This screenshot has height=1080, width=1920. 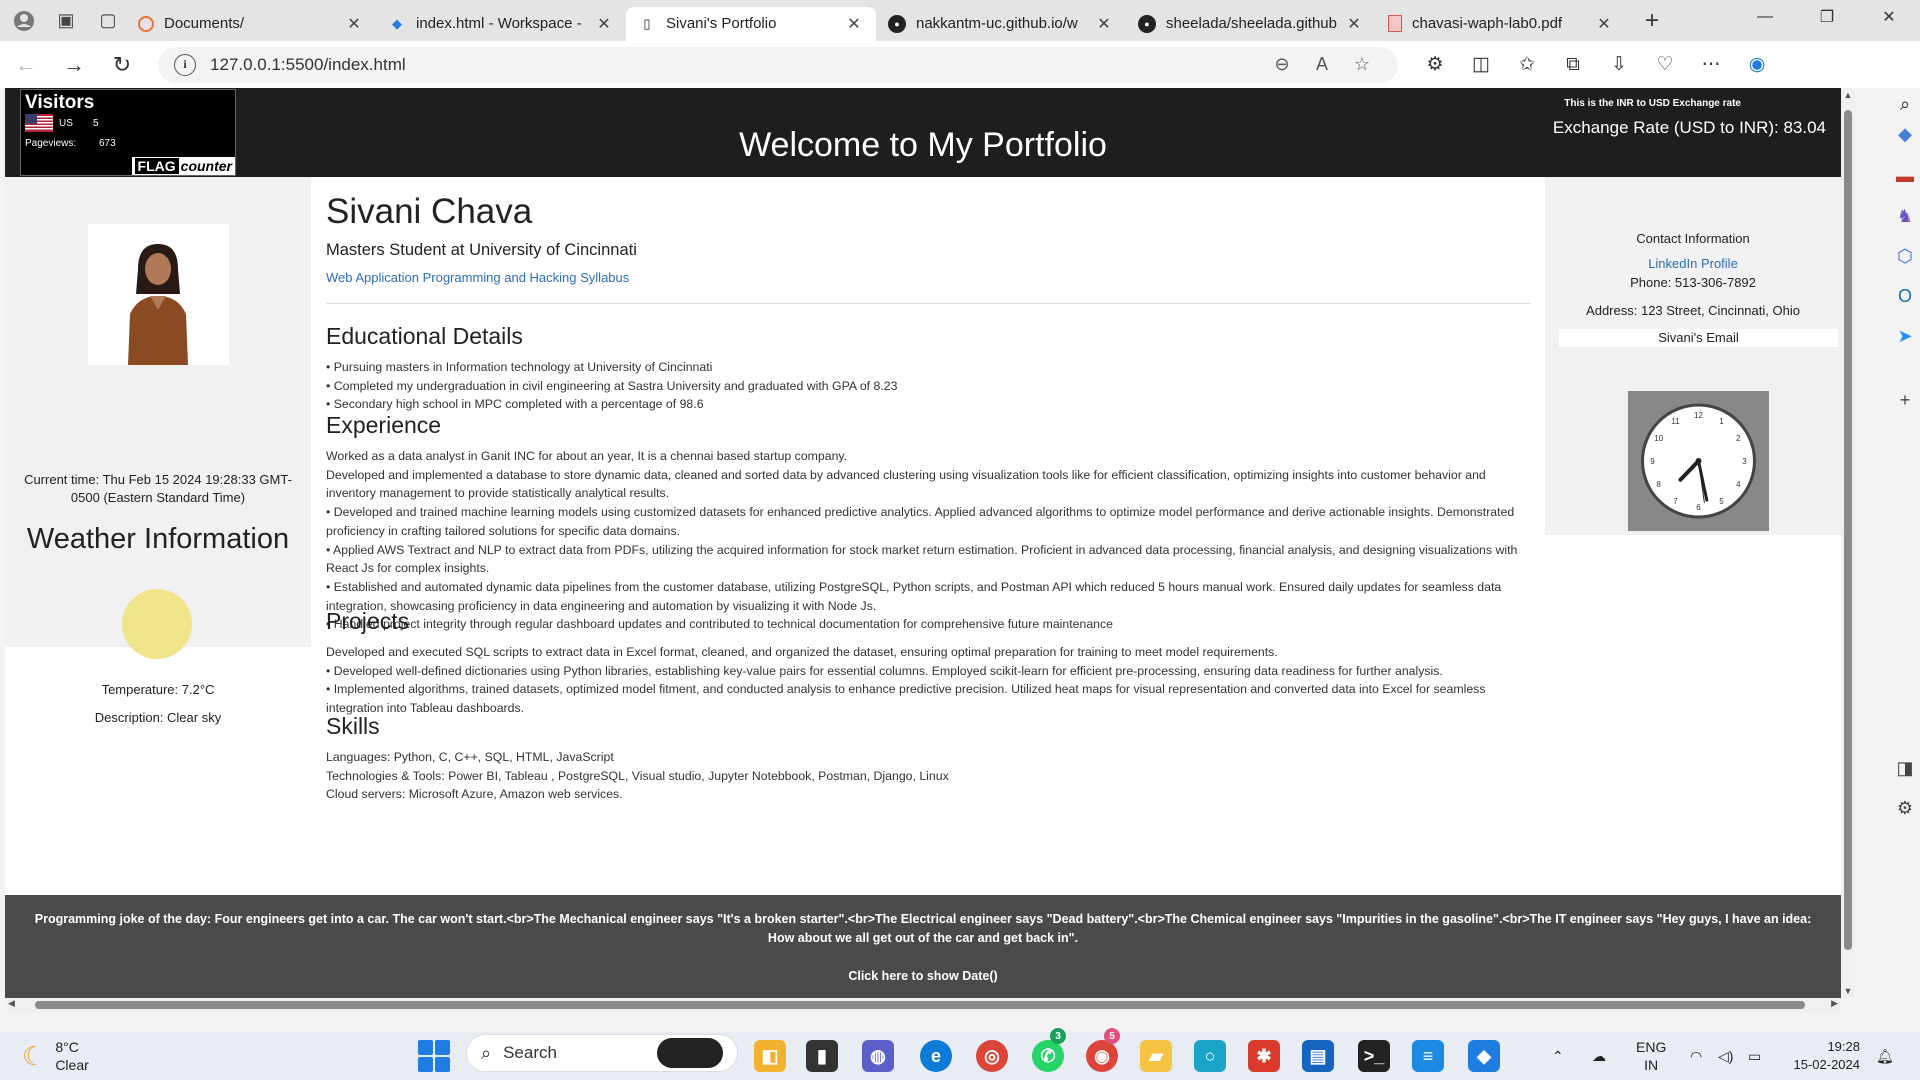 I want to click on address: Address: 123 Street, Cincinnati, Ohio, so click(x=1693, y=310).